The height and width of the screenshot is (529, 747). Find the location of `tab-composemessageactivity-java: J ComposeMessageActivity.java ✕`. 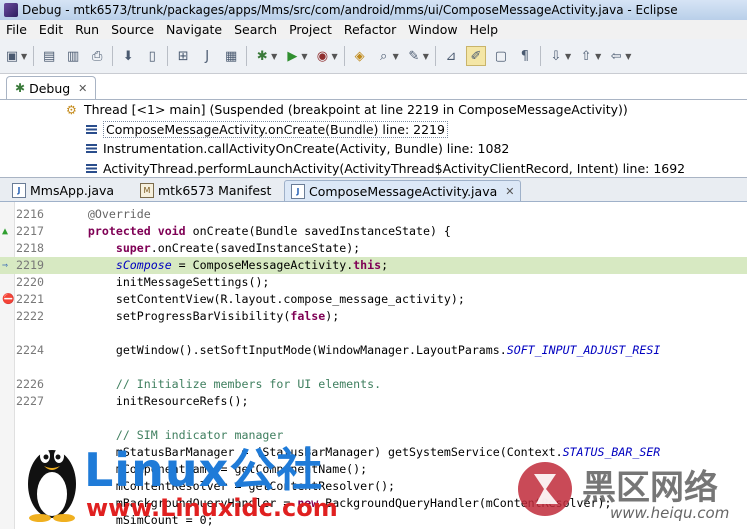

tab-composemessageactivity-java: J ComposeMessageActivity.java ✕ is located at coordinates (403, 190).